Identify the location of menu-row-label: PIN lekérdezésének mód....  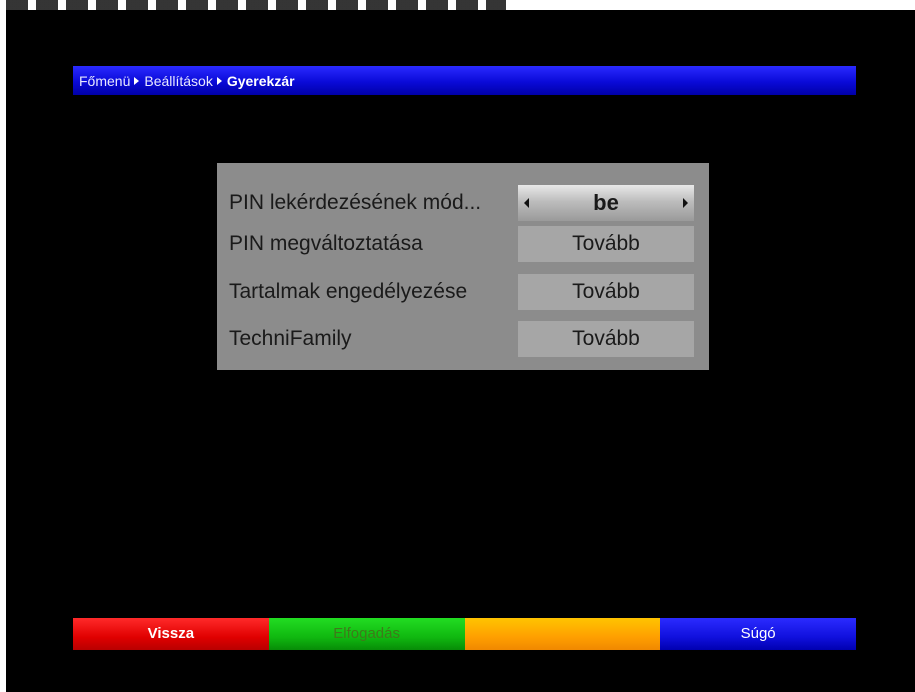
(355, 202).